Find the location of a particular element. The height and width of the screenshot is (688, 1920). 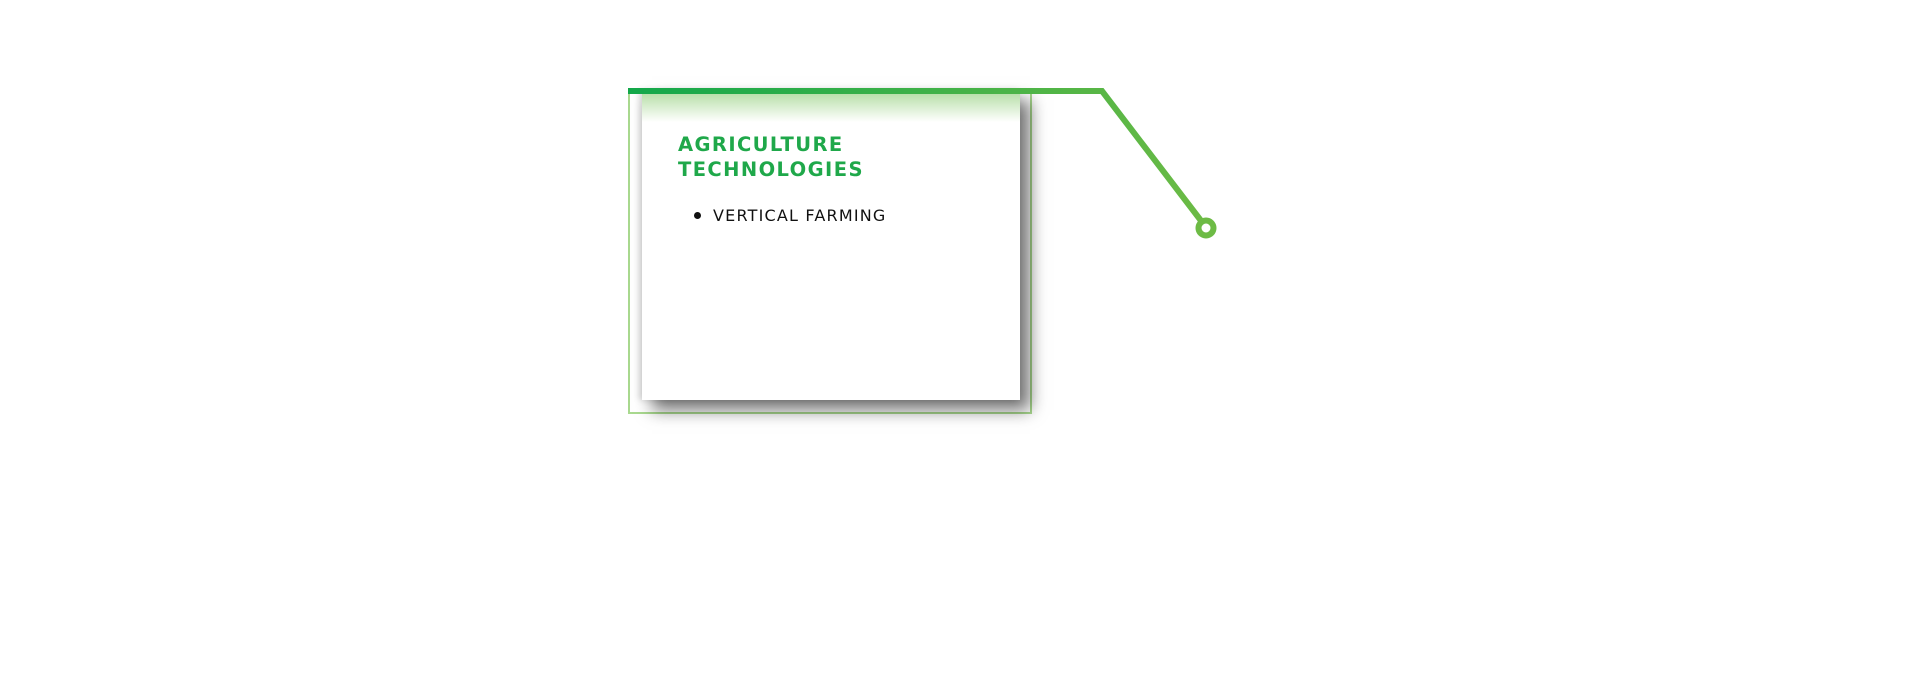

list-item: VERTICAL FARMING is located at coordinates (790, 215).